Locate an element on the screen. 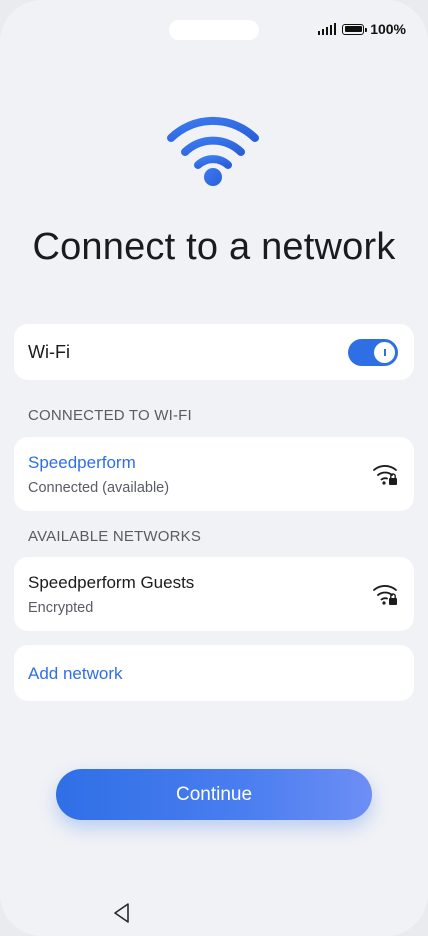  network-name: Speedperform Guests is located at coordinates (111, 582).